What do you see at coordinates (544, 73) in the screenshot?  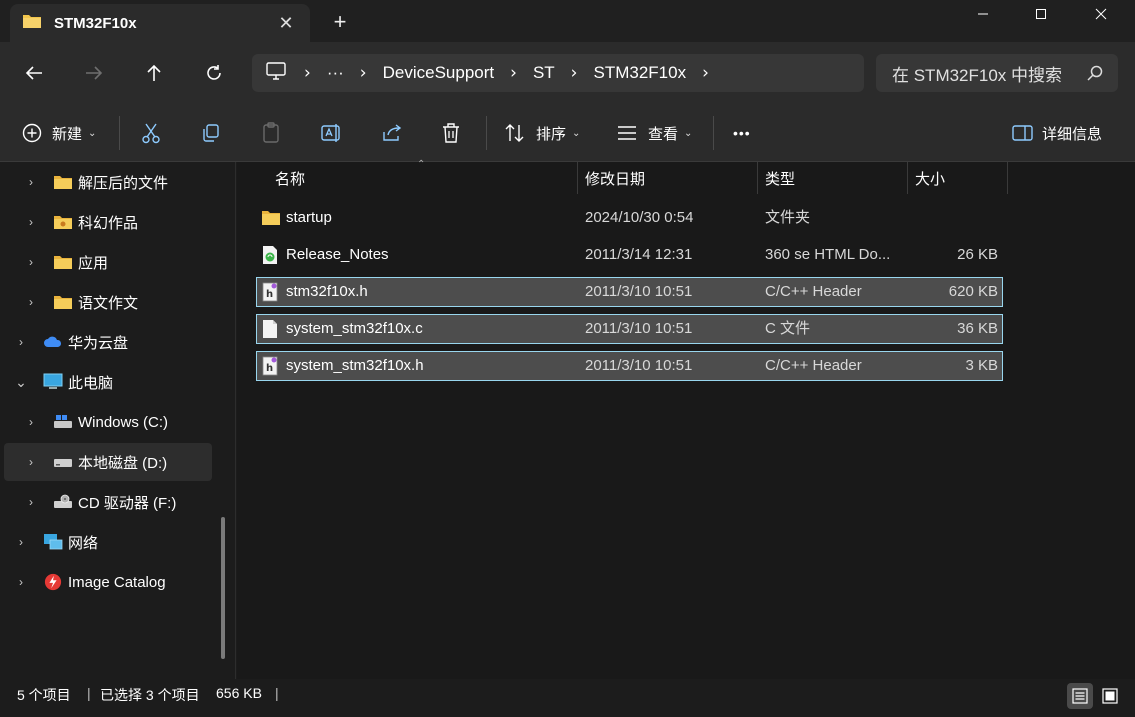 I see `breadcrumb-st: ST` at bounding box center [544, 73].